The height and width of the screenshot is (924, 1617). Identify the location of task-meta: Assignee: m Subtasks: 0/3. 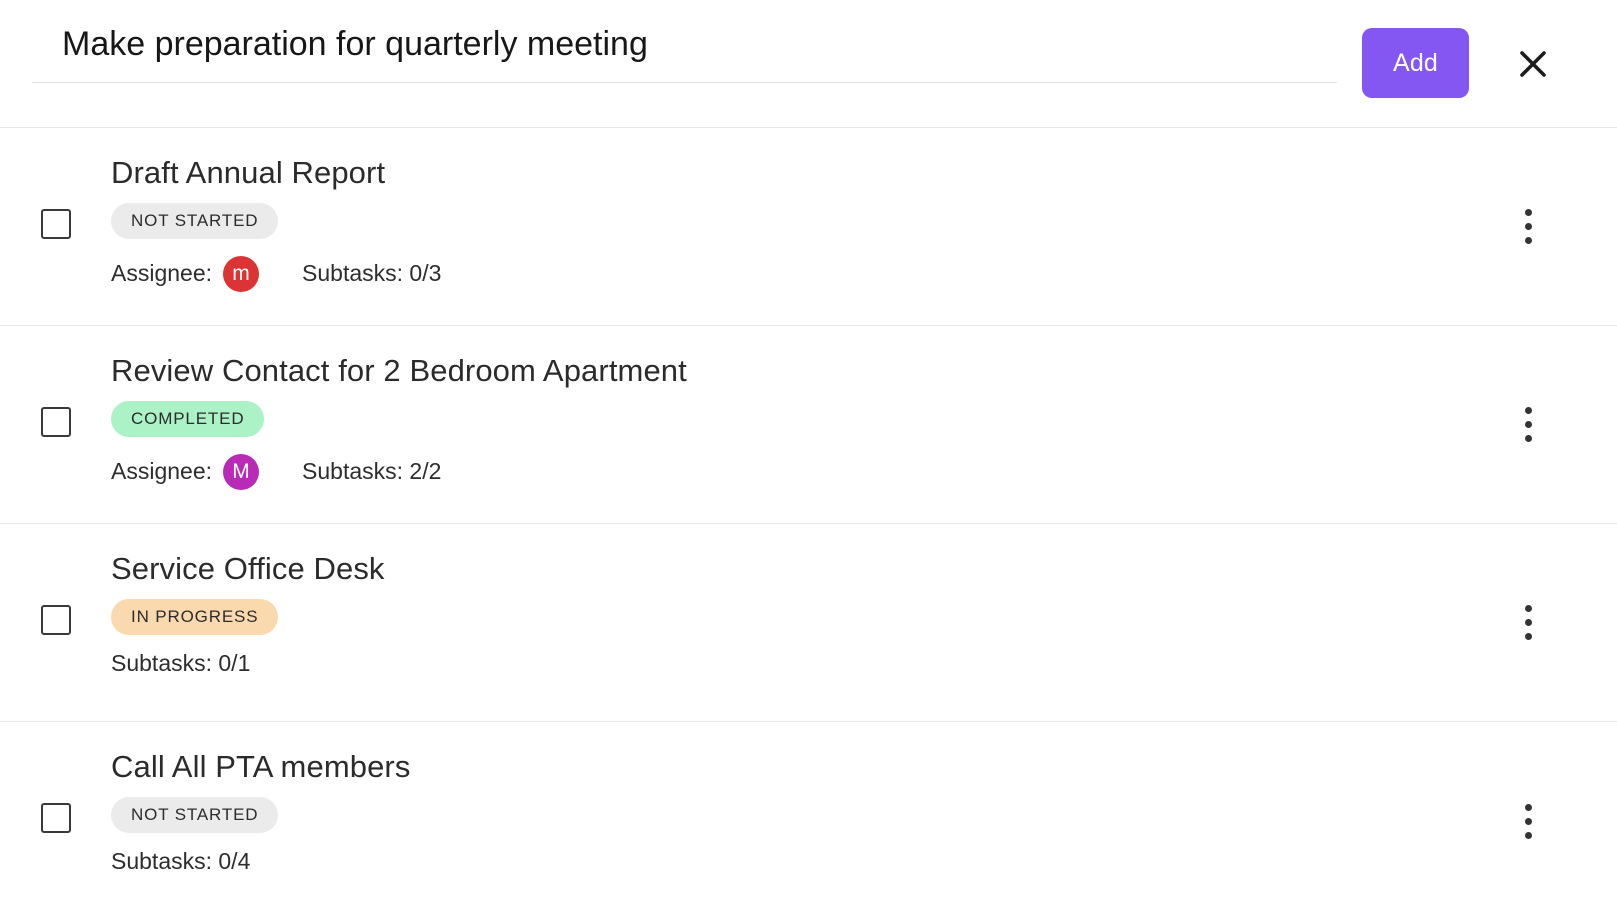
(864, 273).